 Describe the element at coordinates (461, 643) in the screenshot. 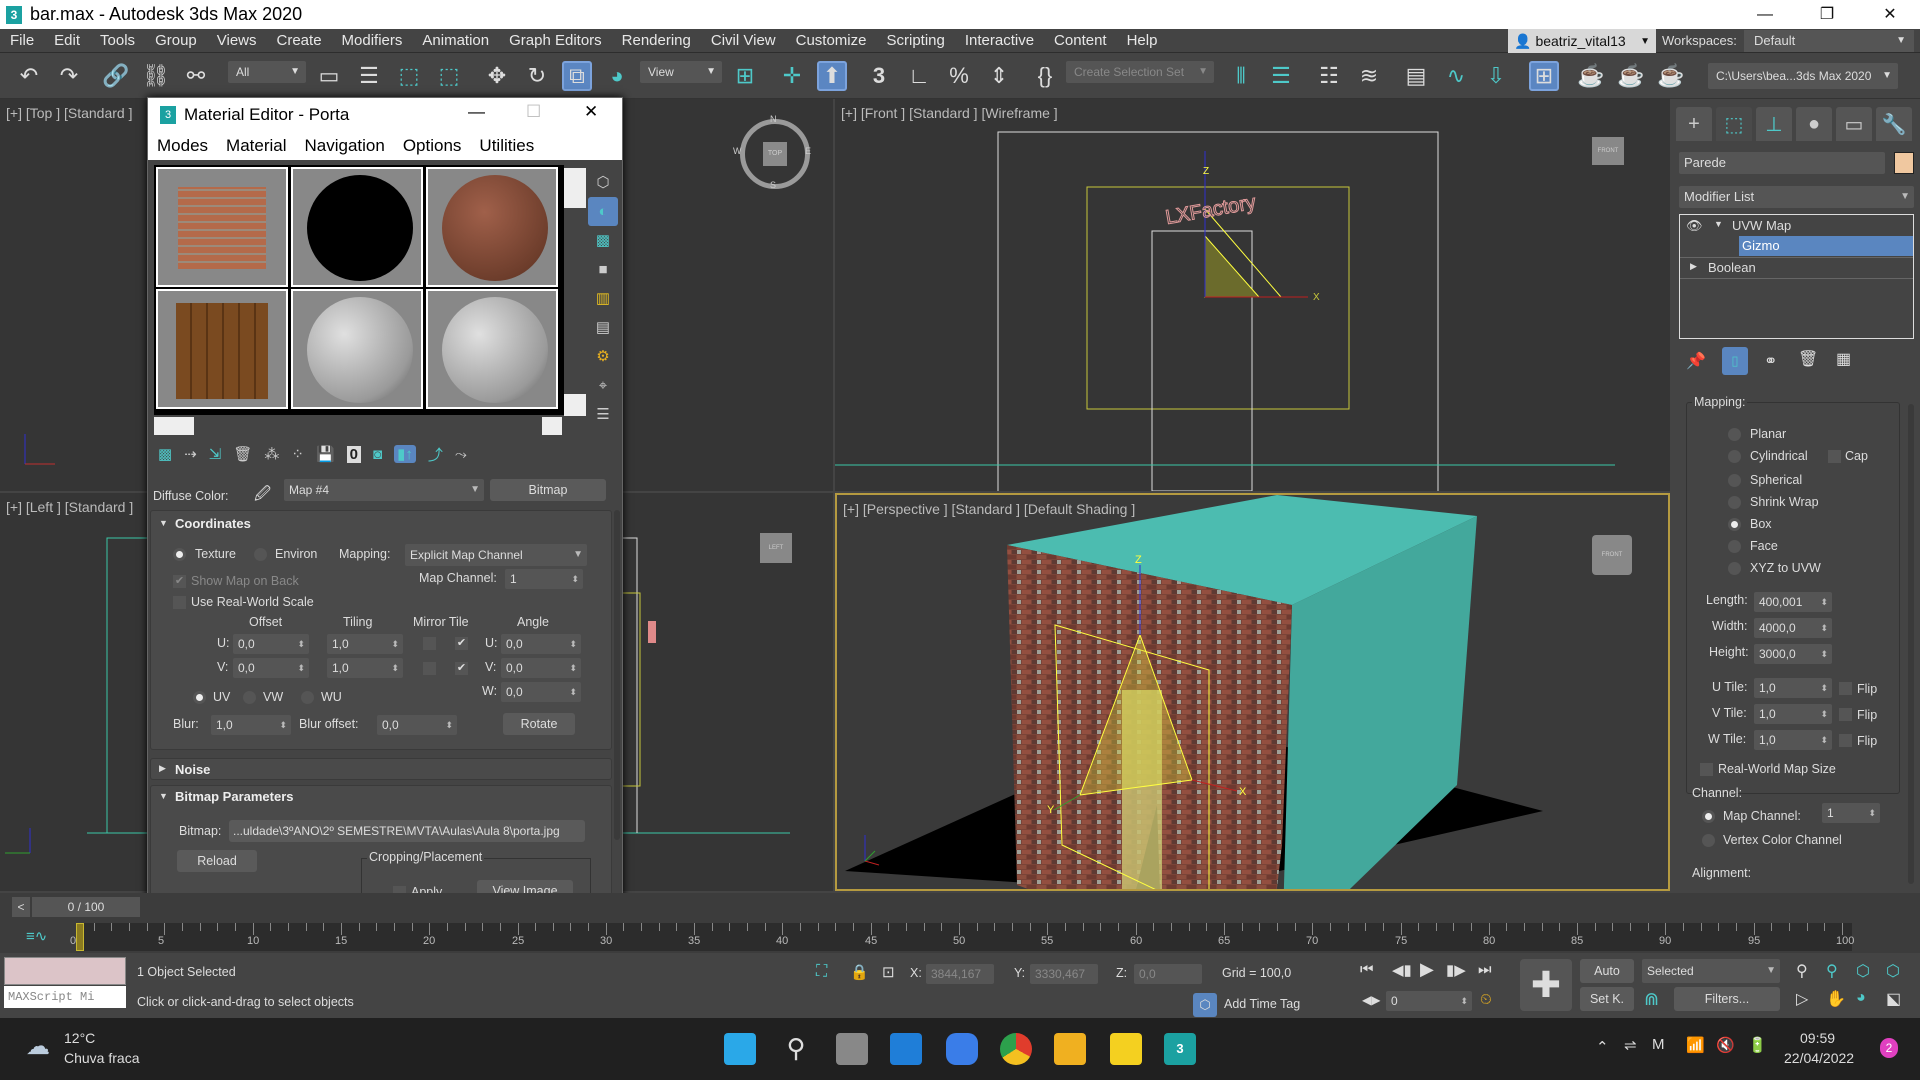

I see `tile-u-checkbox: ✔` at that location.